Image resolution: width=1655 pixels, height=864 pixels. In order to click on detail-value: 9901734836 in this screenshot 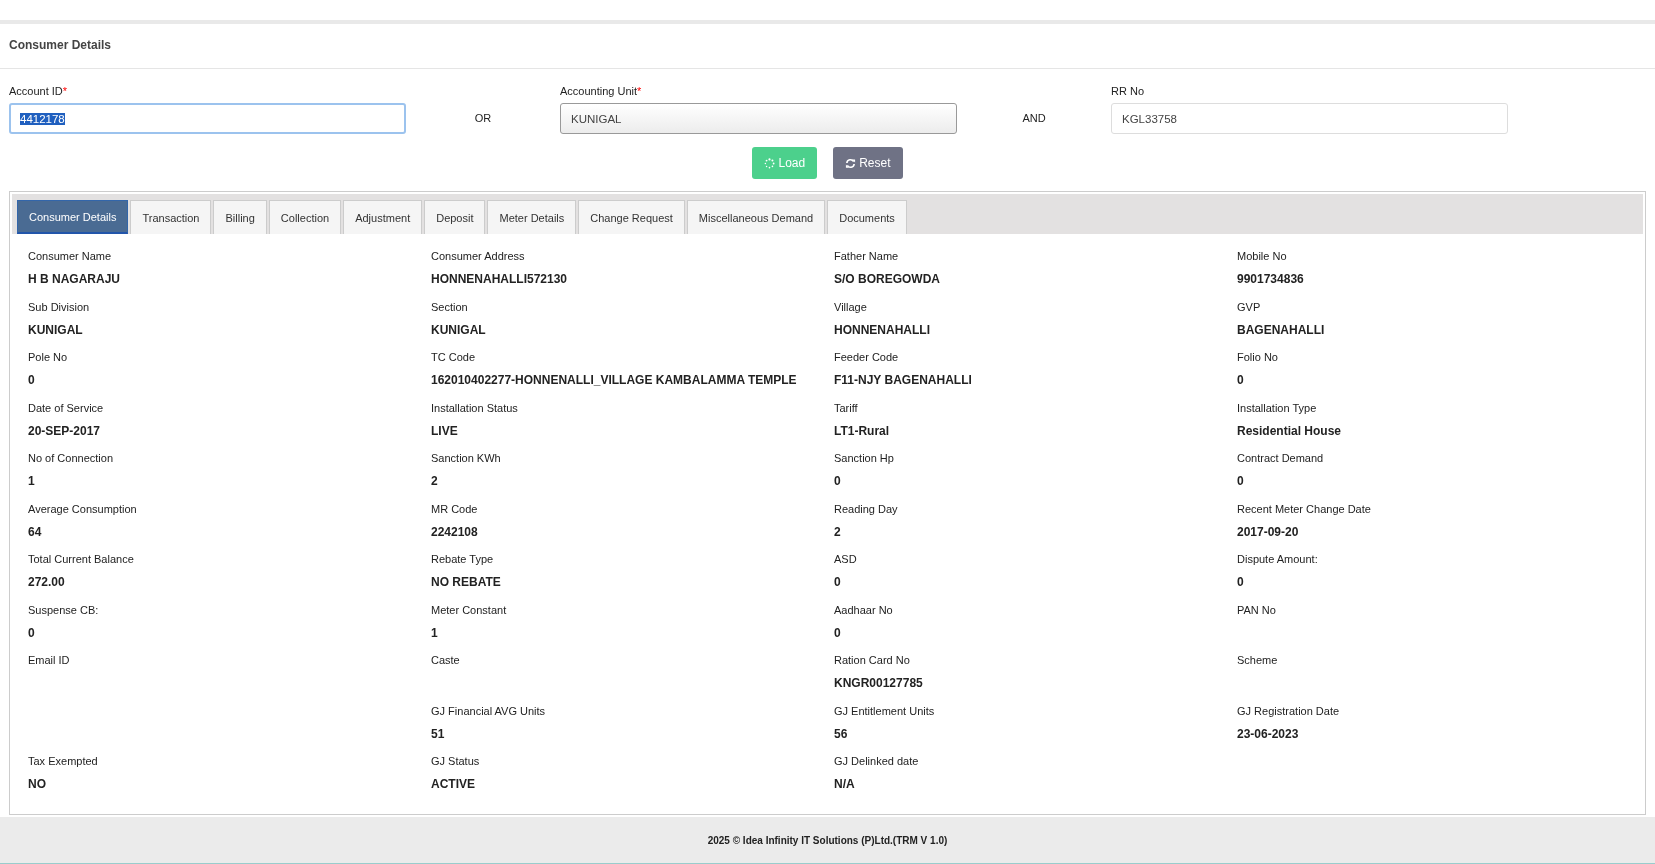, I will do `click(1271, 279)`.